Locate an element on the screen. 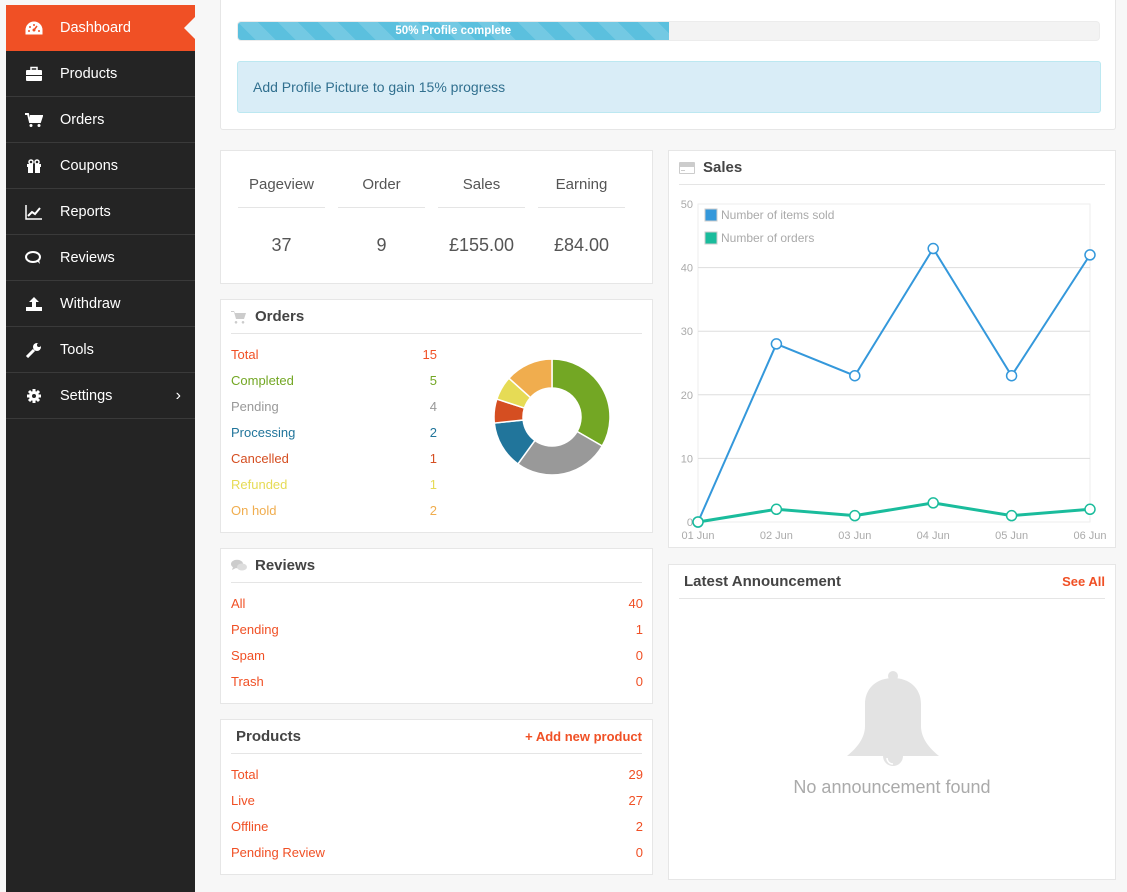  list-item: Total 29 is located at coordinates (437, 774).